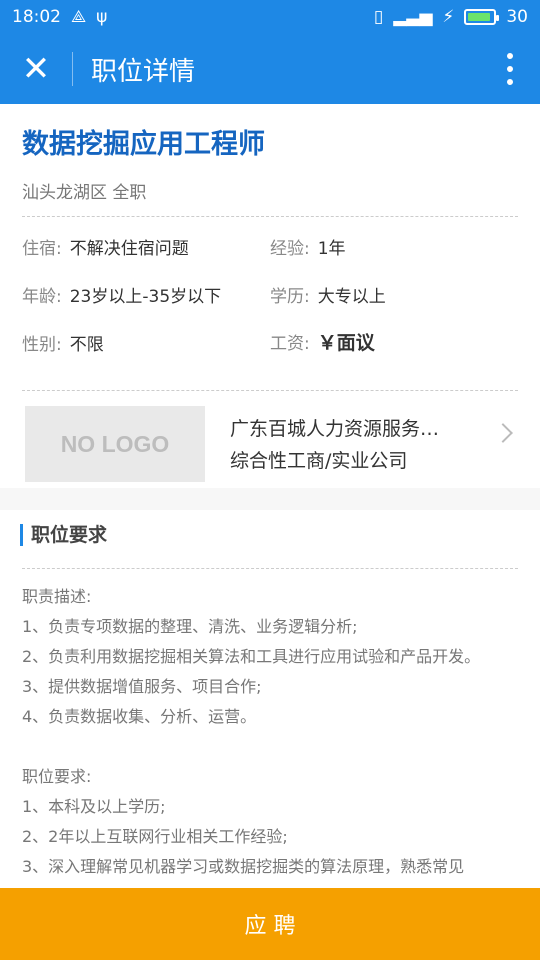 This screenshot has height=960, width=540. Describe the element at coordinates (270, 924) in the screenshot. I see `apply-button: 应 聘` at that location.